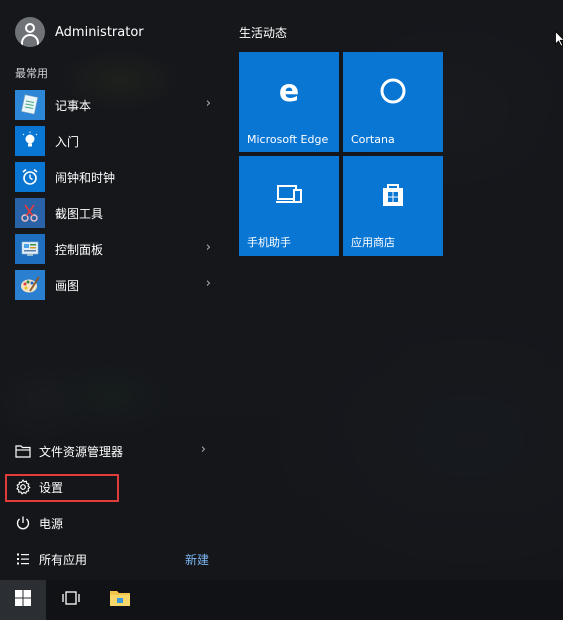  Describe the element at coordinates (23, 451) in the screenshot. I see `folder-icon` at that location.